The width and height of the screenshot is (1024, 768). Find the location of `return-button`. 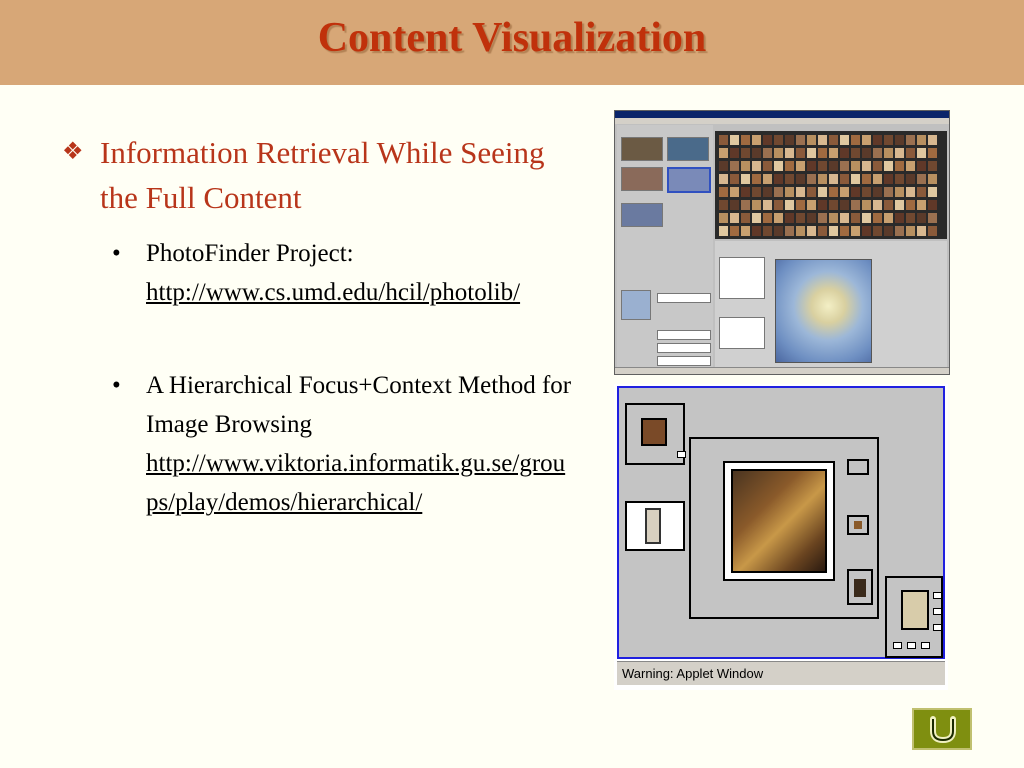

return-button is located at coordinates (942, 729).